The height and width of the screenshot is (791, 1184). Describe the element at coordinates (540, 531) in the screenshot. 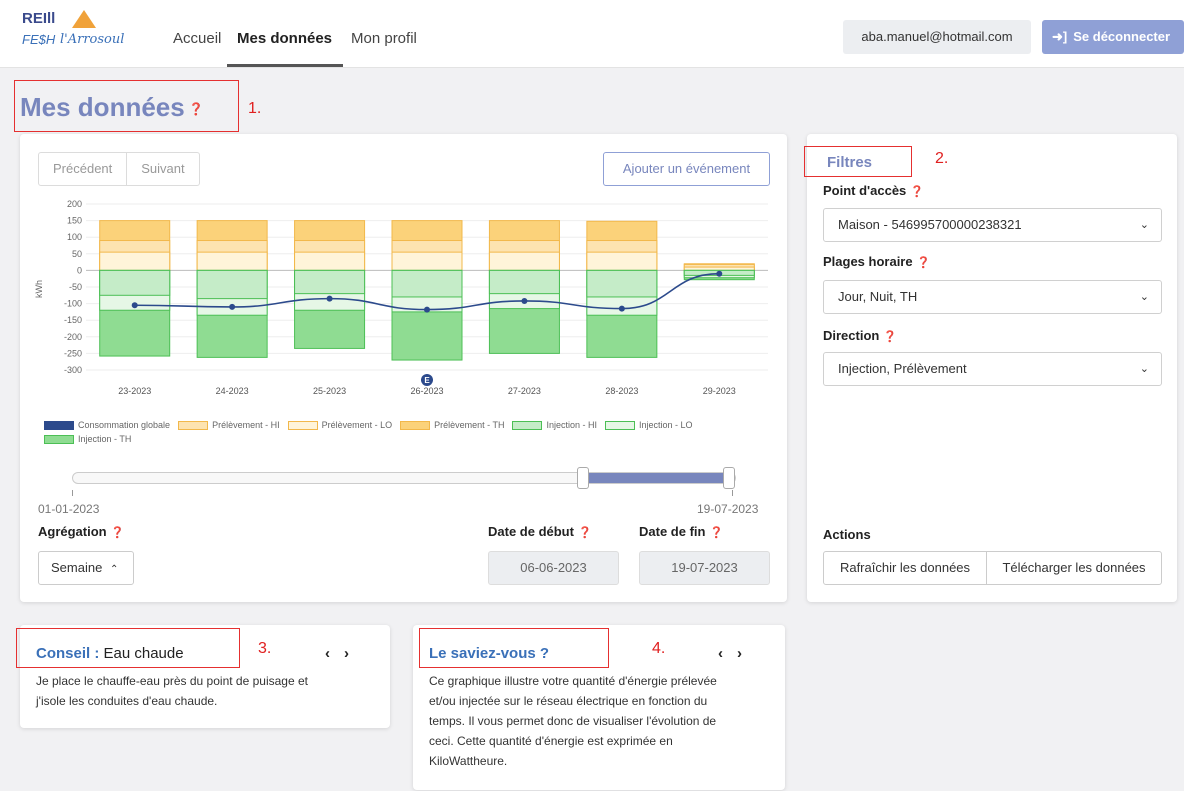

I see `date-debut-label: Date de début ❓` at that location.